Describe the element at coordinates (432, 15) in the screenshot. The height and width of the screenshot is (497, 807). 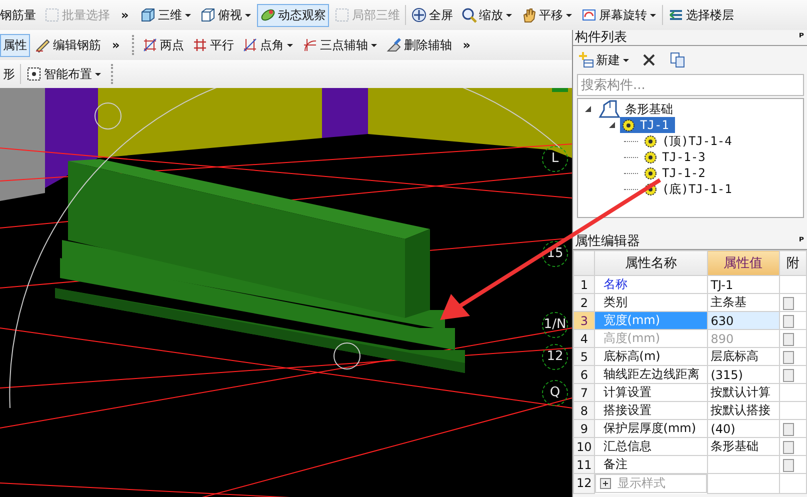
I see `toolbar-button: 全屏` at that location.